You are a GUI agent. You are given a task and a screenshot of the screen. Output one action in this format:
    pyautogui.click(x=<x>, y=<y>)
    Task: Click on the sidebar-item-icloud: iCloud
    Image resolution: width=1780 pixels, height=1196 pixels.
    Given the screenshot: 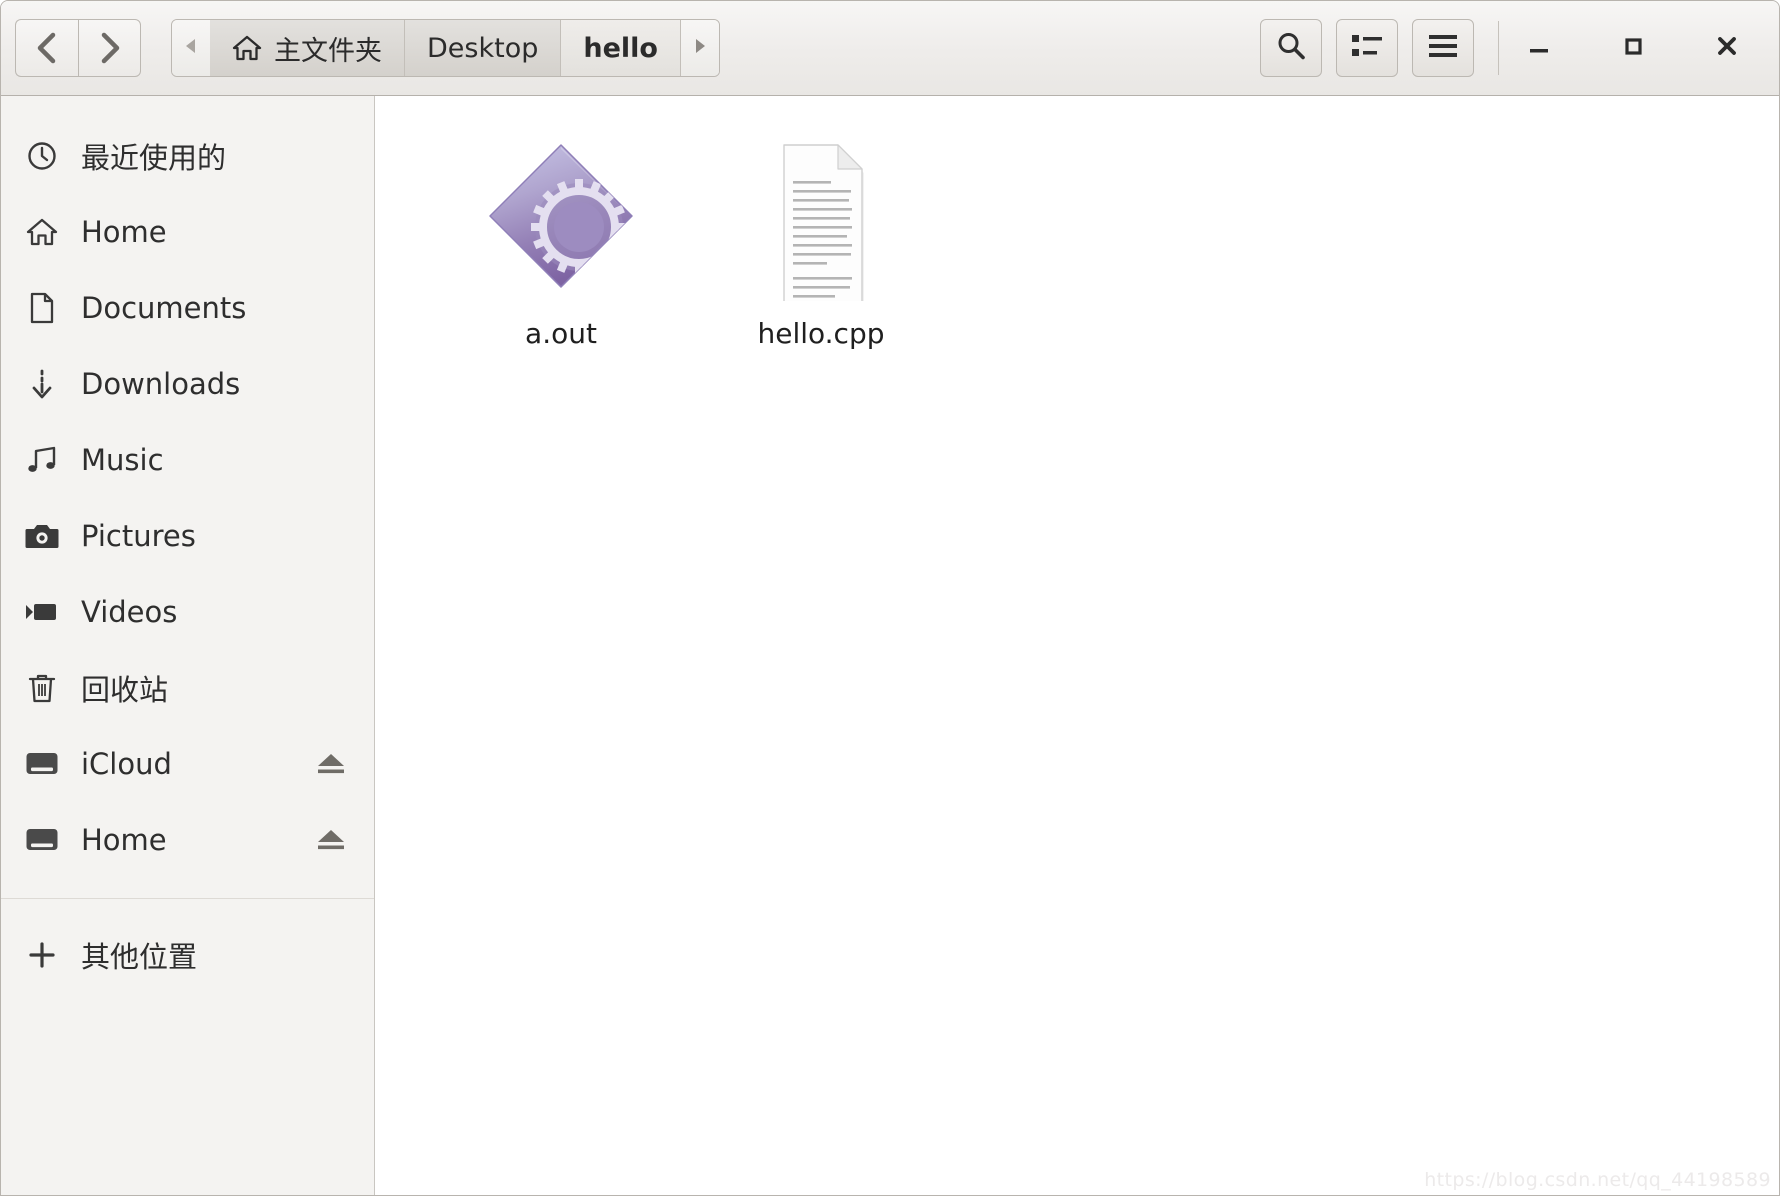 What is the action you would take?
    pyautogui.click(x=187, y=764)
    